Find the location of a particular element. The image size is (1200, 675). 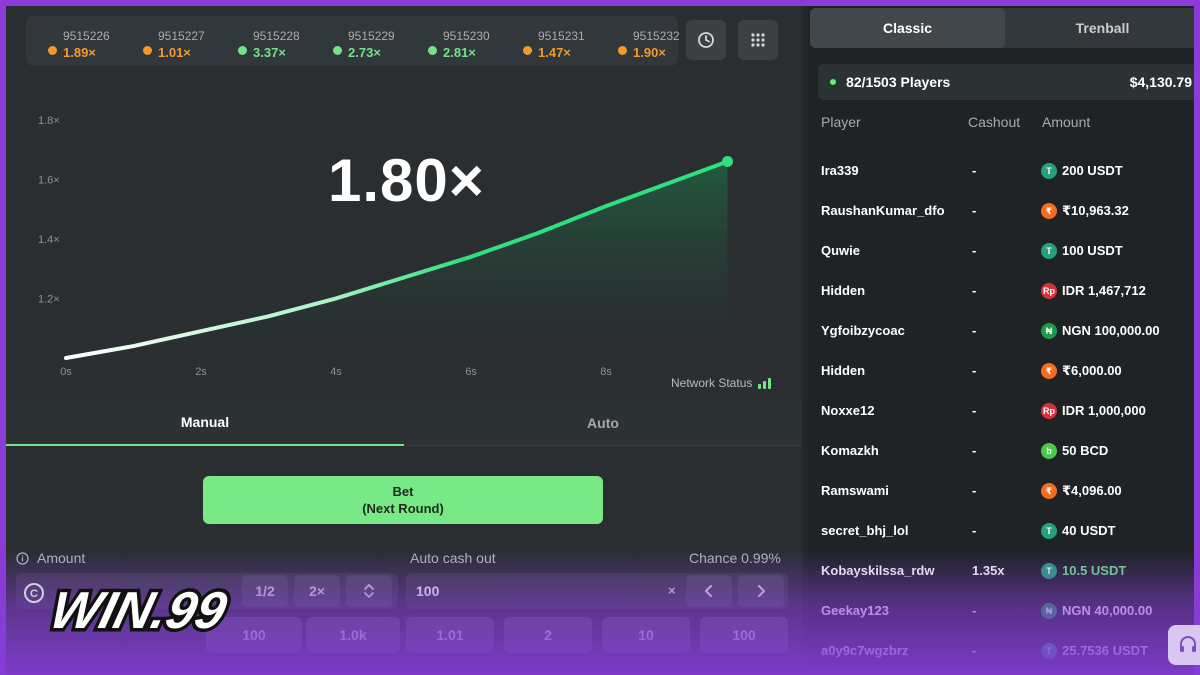

player-amount: 100 USDT is located at coordinates (1092, 250).